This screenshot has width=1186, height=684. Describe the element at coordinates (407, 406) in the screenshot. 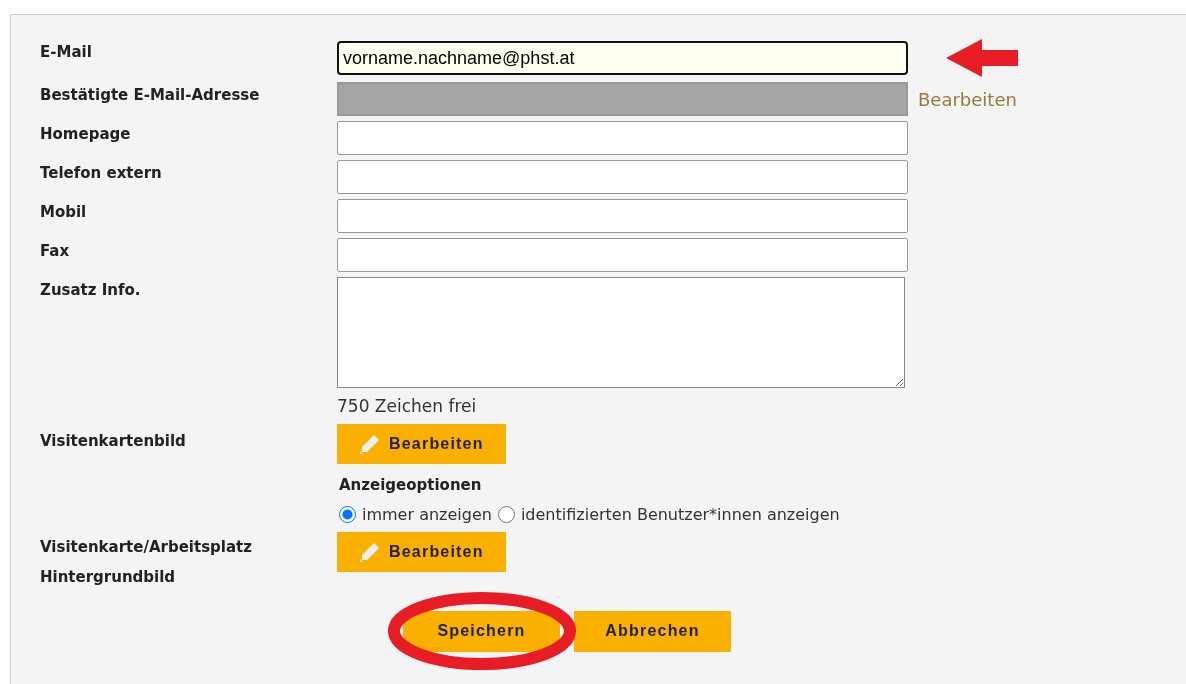

I see `character-counter: 750 Zeichen frei` at that location.